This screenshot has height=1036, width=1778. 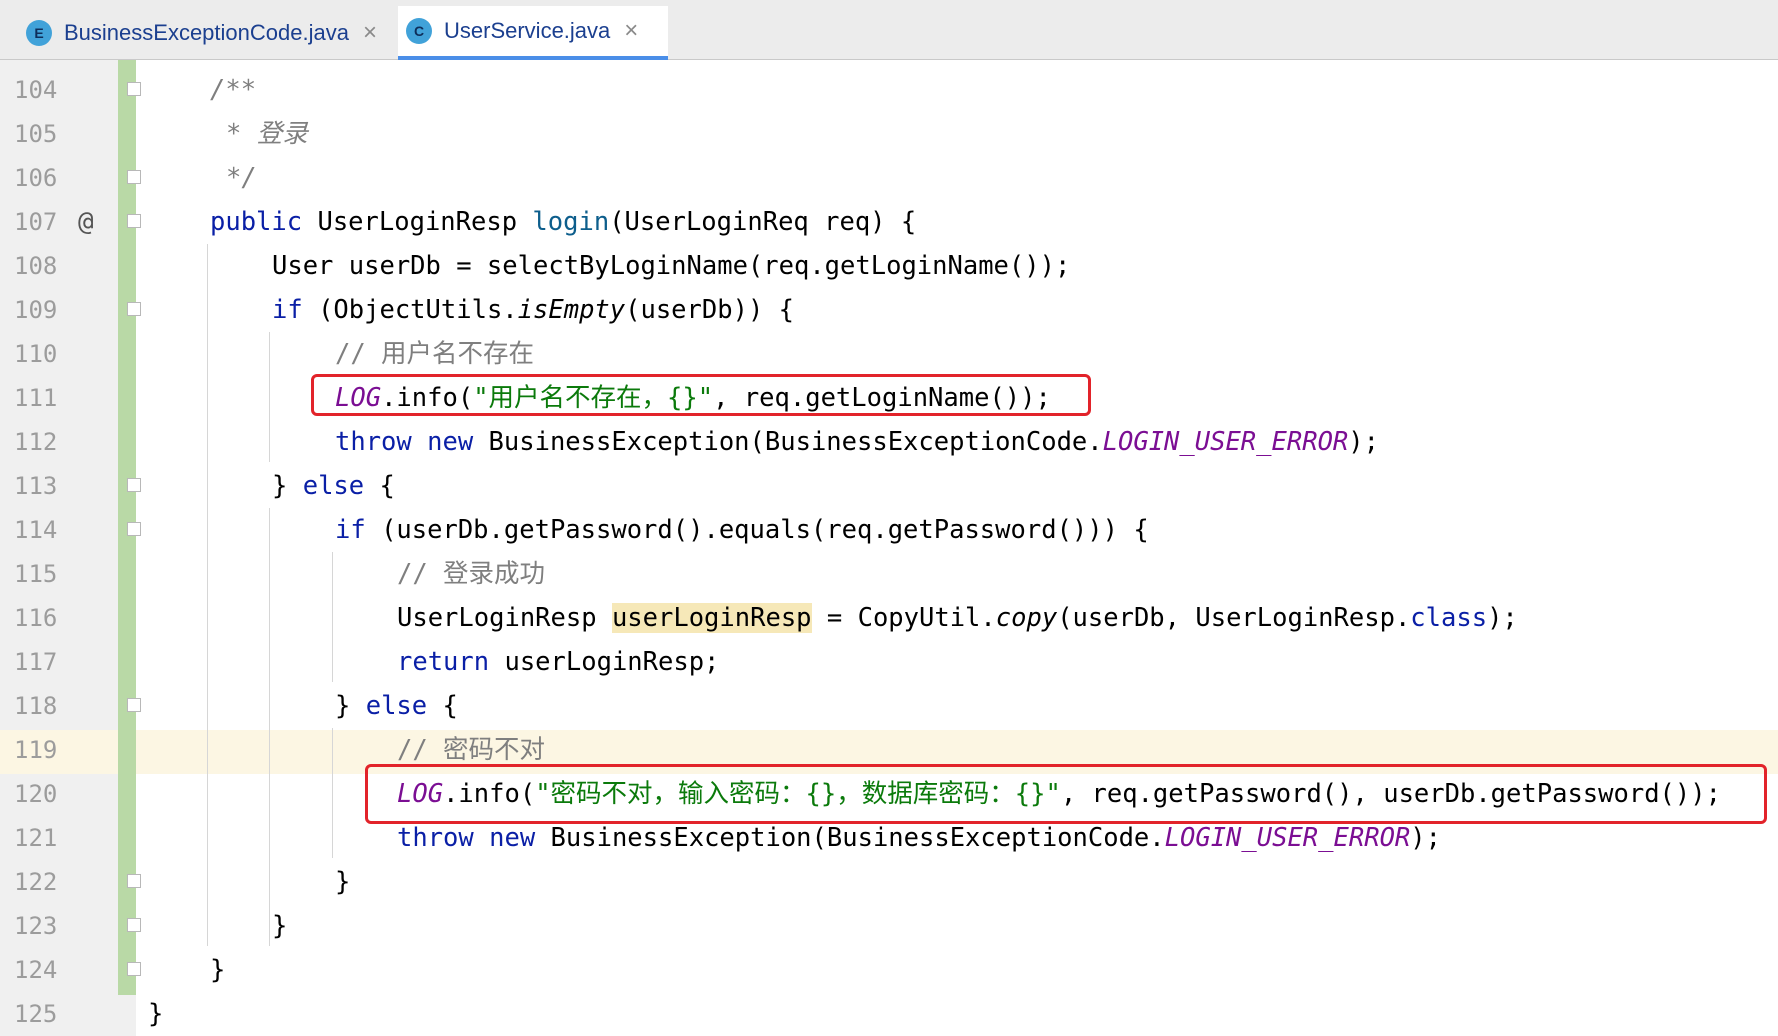 What do you see at coordinates (44, 222) in the screenshot?
I see `line-number: 107` at bounding box center [44, 222].